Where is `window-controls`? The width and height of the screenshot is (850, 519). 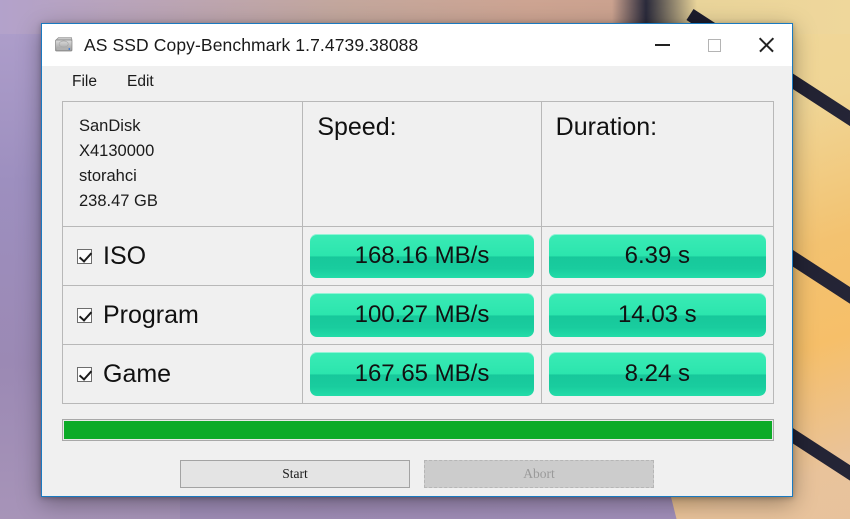
window-controls is located at coordinates (714, 45).